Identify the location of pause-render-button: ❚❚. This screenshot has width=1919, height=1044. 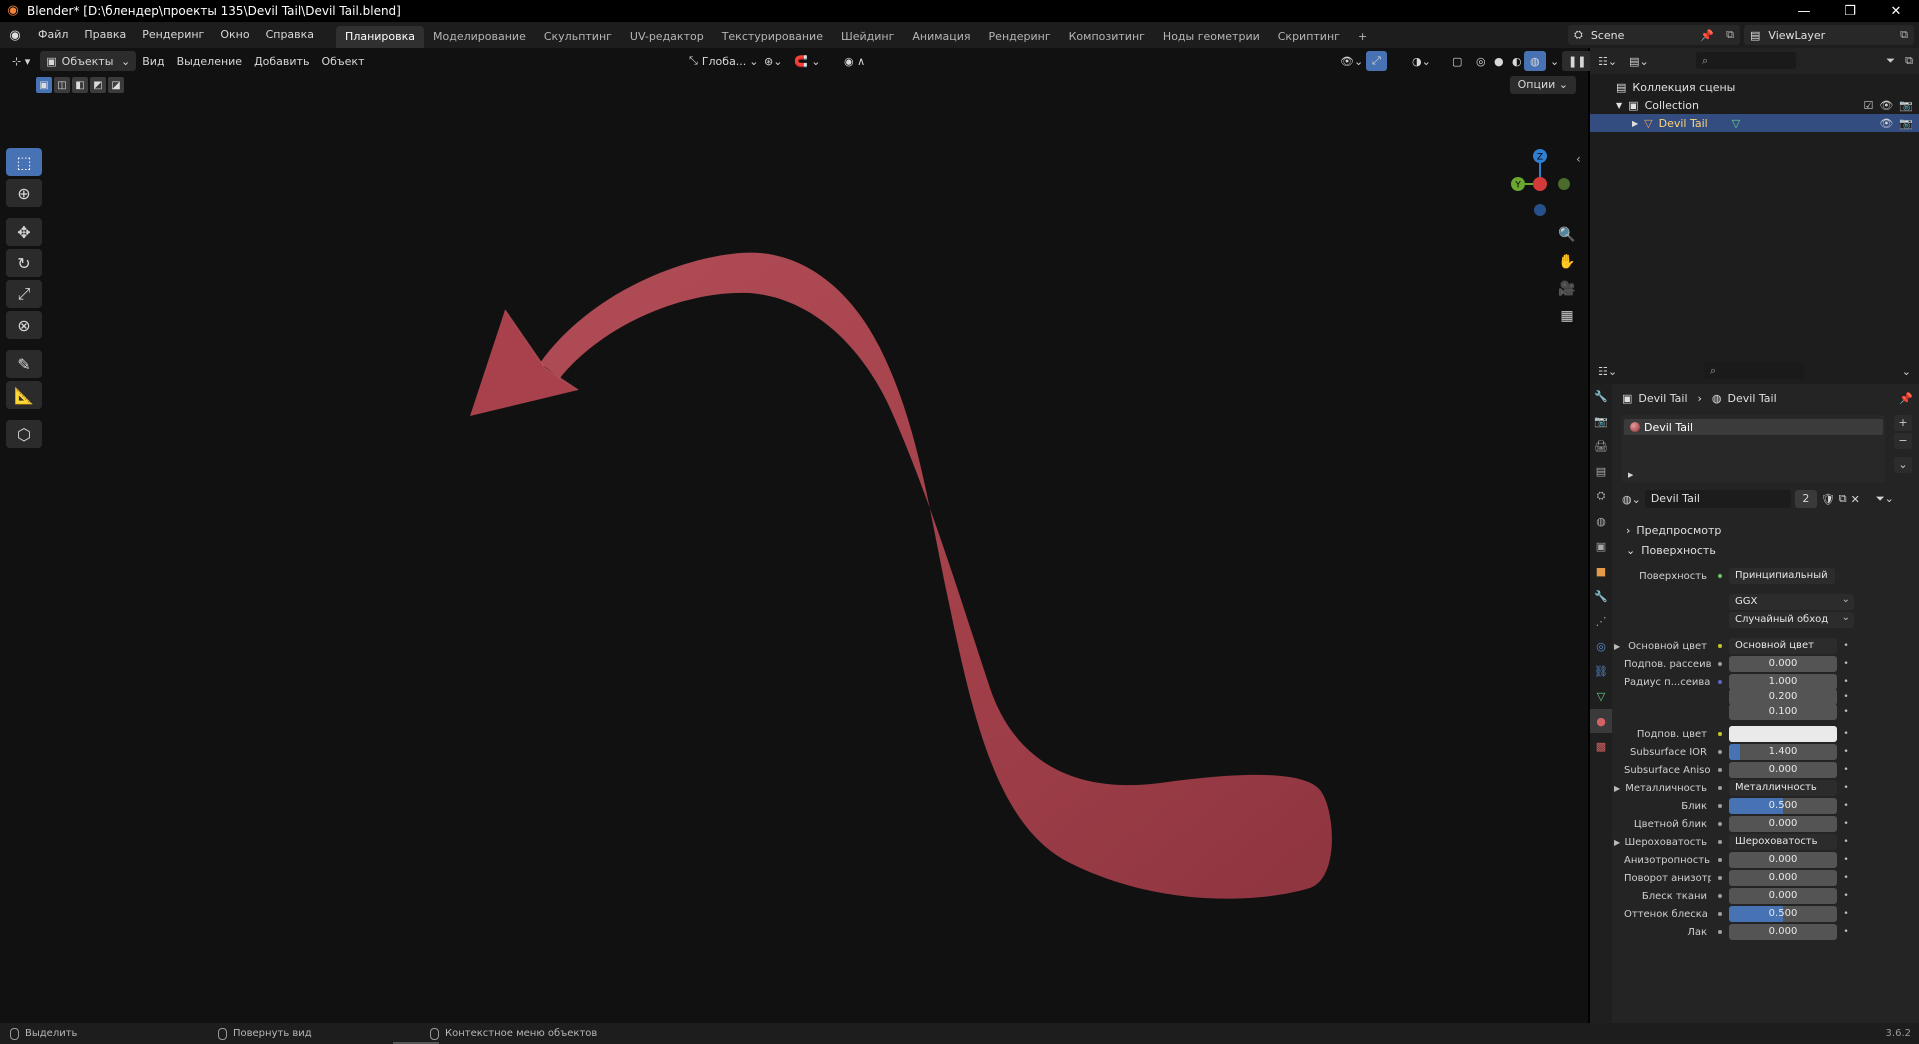
(1577, 61).